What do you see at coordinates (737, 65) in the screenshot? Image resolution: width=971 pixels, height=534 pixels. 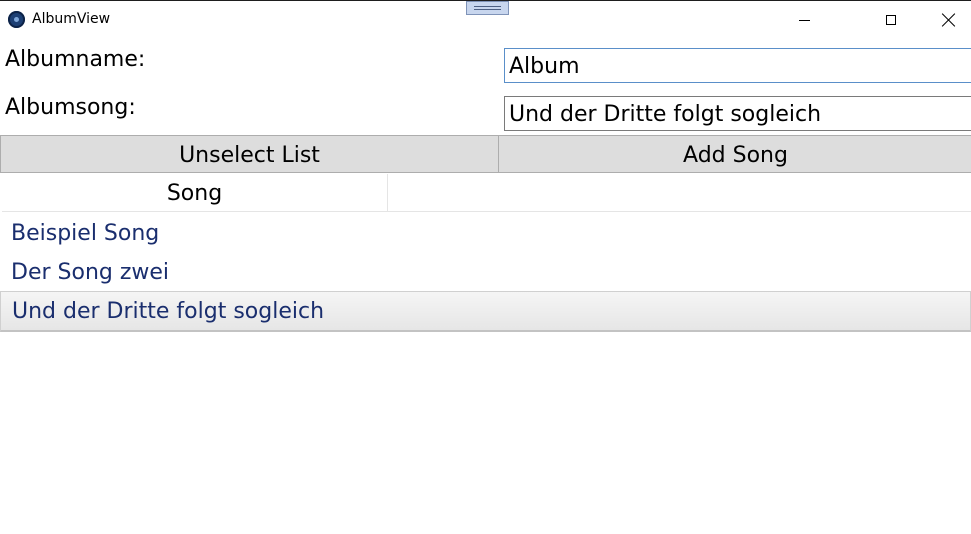 I see `albumname-input` at bounding box center [737, 65].